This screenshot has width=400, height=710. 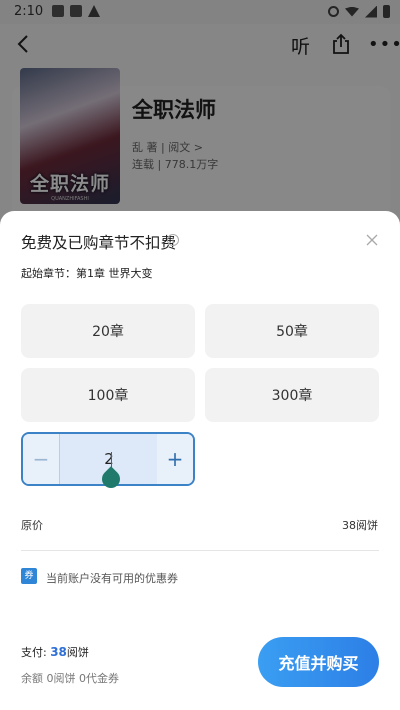 I want to click on sheet-title: 免费及已购章节不扣费, so click(x=99, y=243).